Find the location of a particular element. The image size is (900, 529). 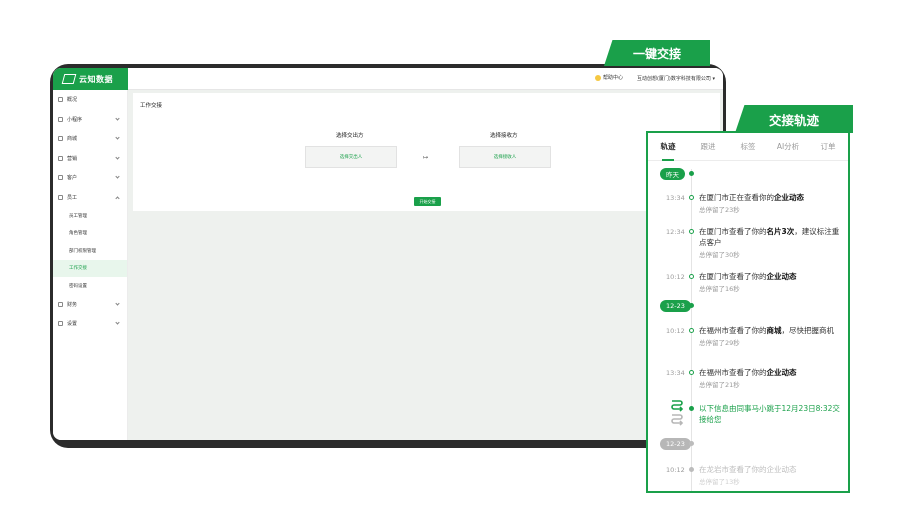

staff-icon is located at coordinates (60, 197).